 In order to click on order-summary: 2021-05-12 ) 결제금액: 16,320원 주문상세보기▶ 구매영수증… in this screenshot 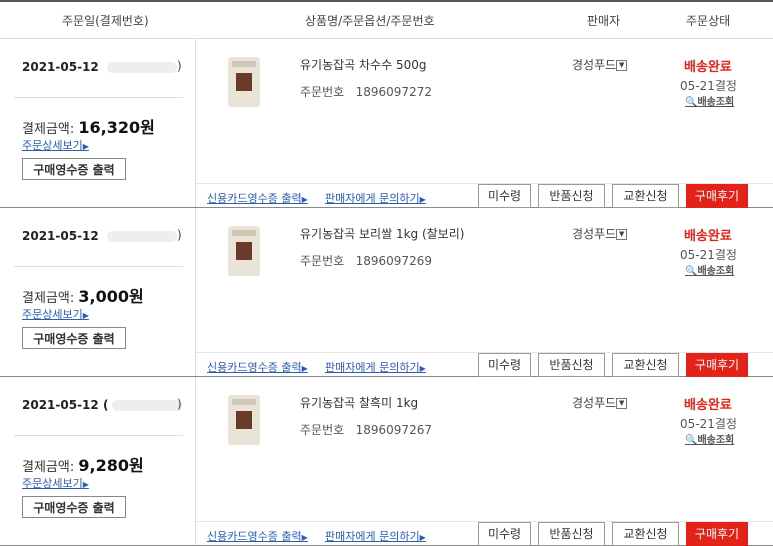, I will do `click(98, 123)`.